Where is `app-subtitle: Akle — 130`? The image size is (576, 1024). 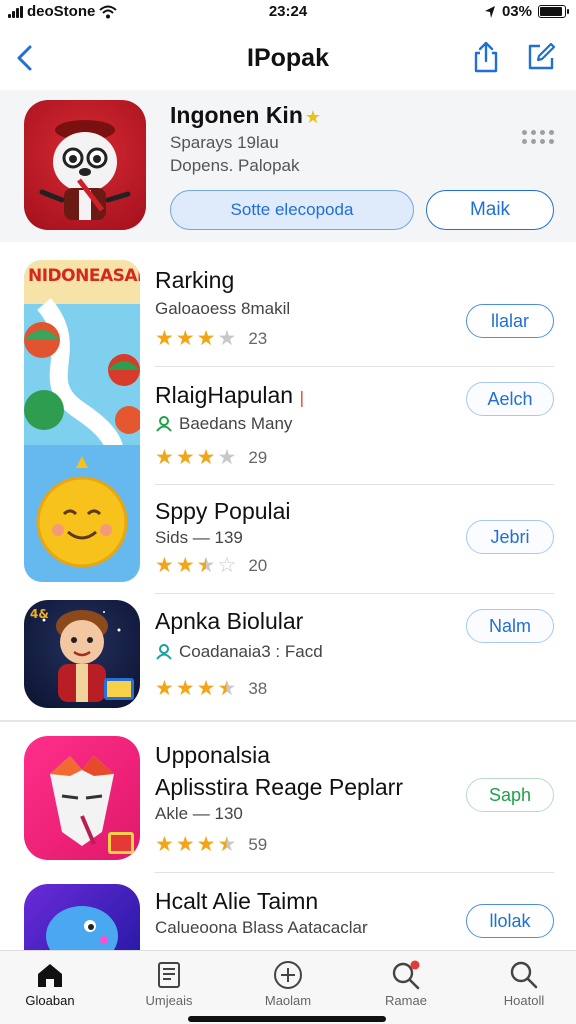 app-subtitle: Akle — 130 is located at coordinates (199, 814).